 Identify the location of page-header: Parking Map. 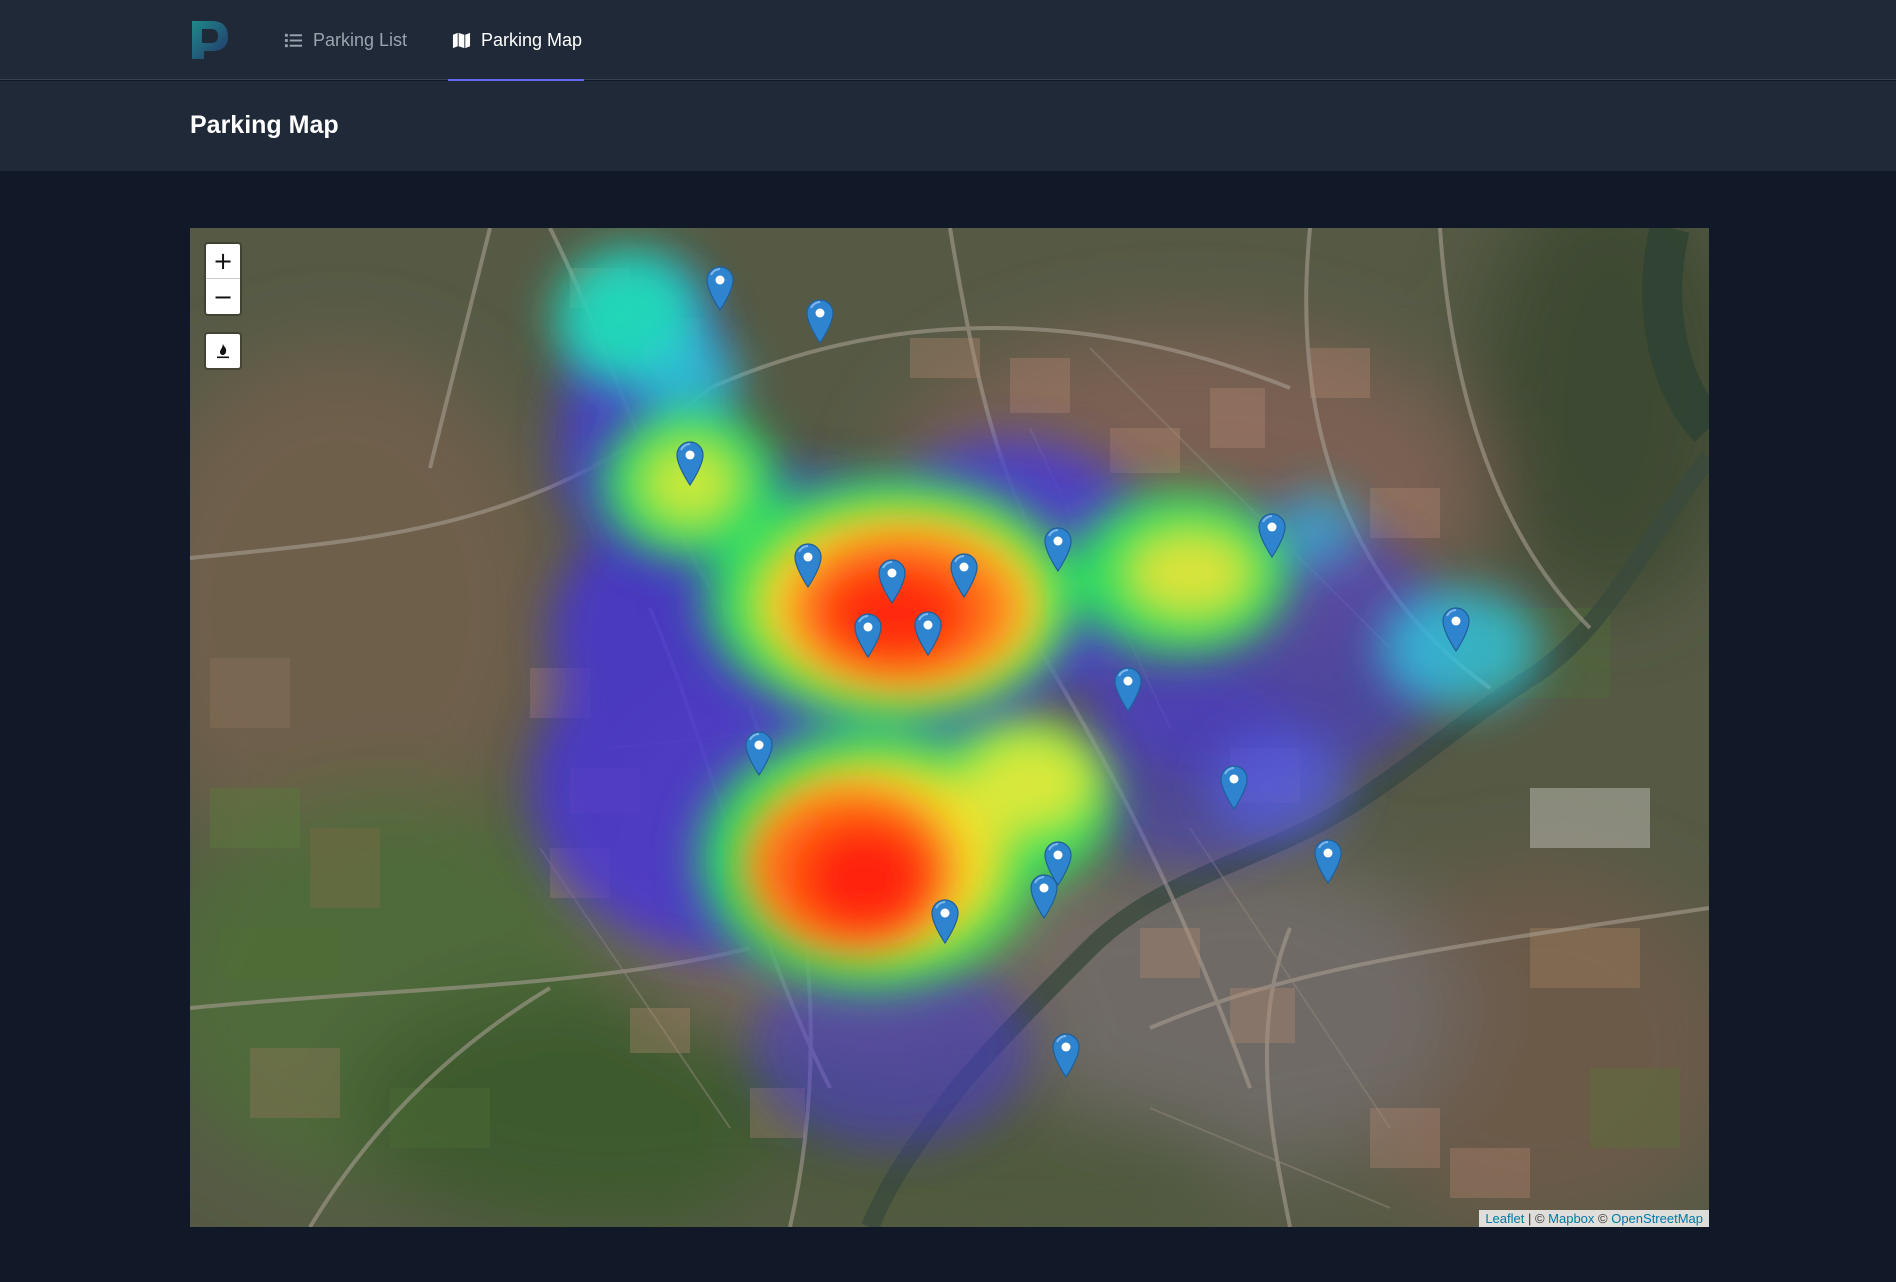
(948, 126).